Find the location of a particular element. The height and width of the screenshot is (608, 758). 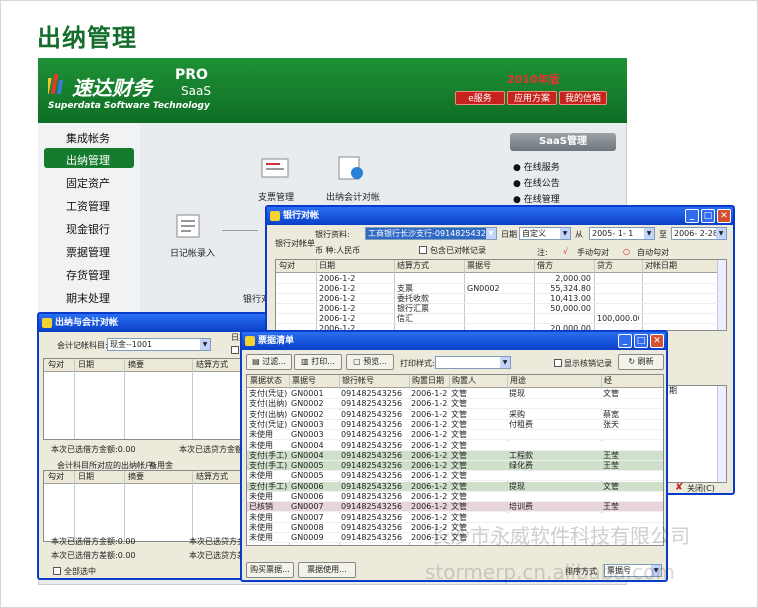

select-all-checkbox is located at coordinates (57, 571).